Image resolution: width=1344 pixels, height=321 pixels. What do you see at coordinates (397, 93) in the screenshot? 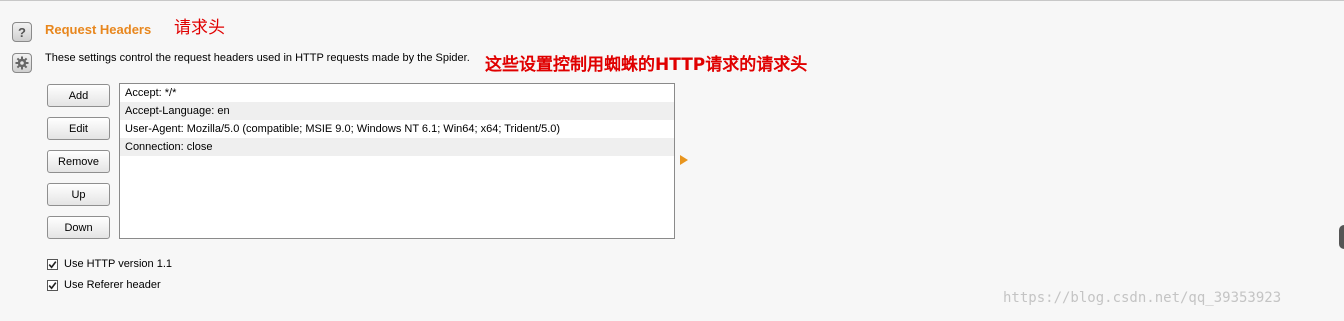
I see `list-item: Accept: */*` at bounding box center [397, 93].